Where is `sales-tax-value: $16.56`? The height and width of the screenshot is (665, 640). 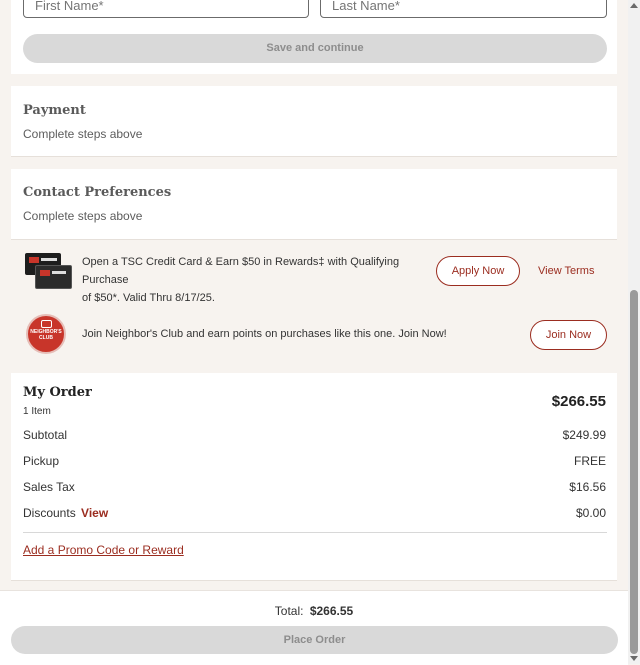 sales-tax-value: $16.56 is located at coordinates (587, 487).